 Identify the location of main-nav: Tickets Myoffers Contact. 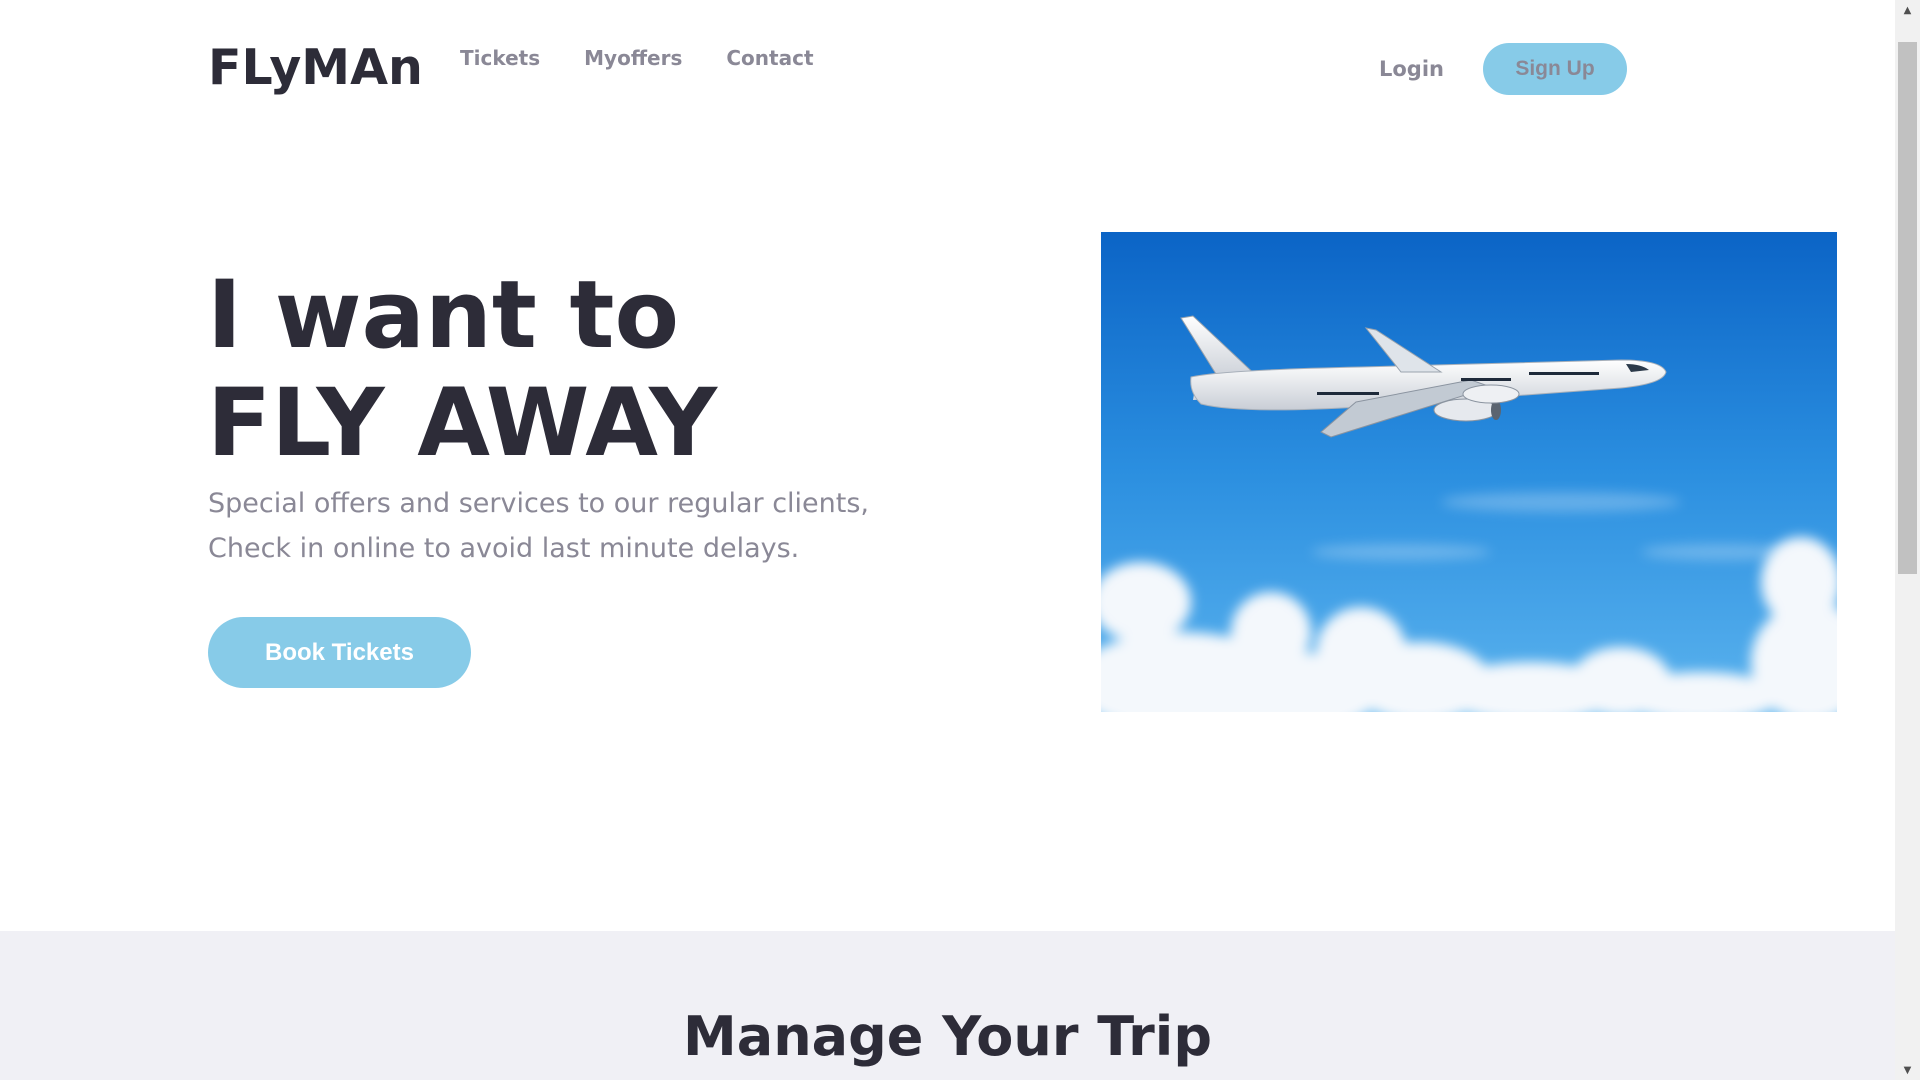
(637, 58).